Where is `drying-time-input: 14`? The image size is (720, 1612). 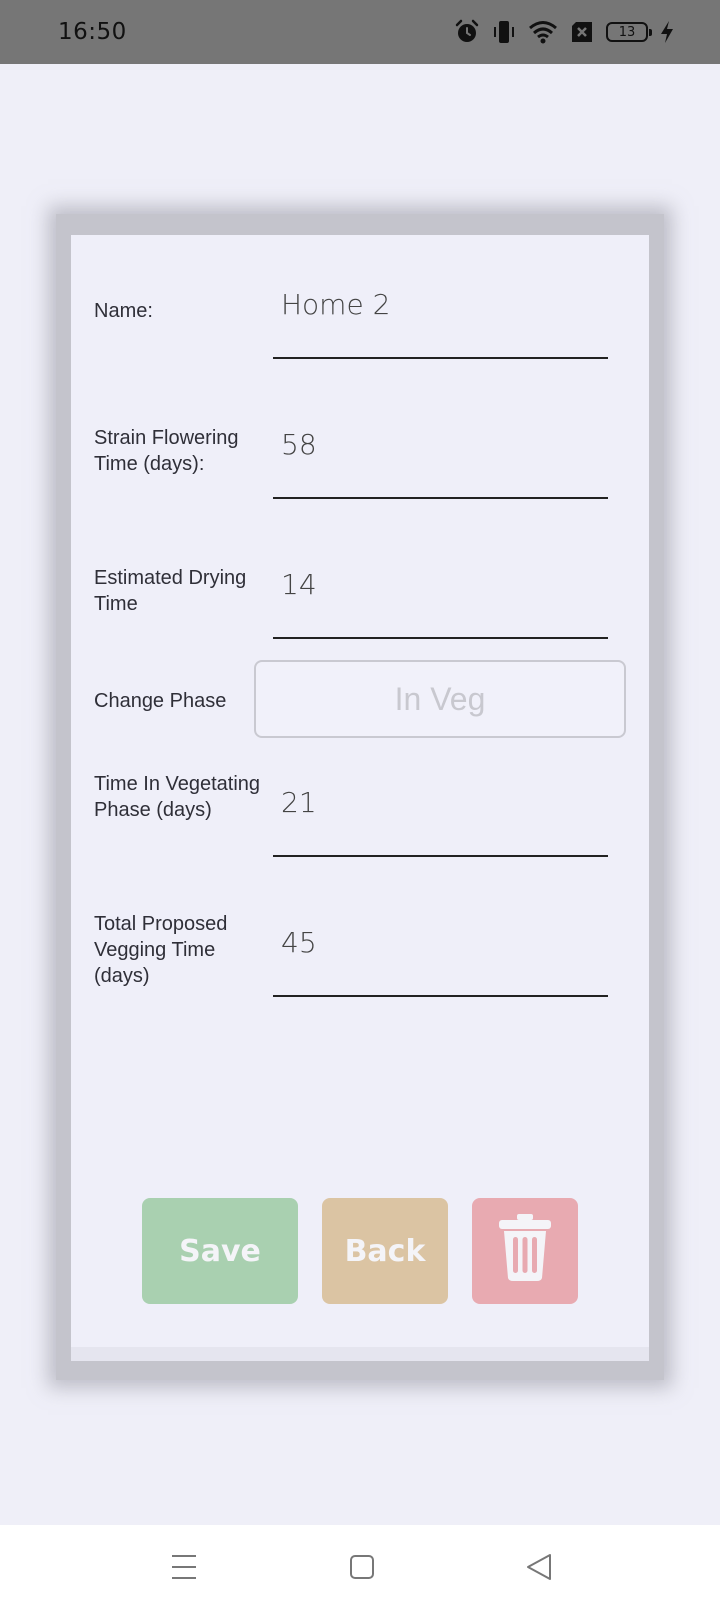 drying-time-input: 14 is located at coordinates (441, 584).